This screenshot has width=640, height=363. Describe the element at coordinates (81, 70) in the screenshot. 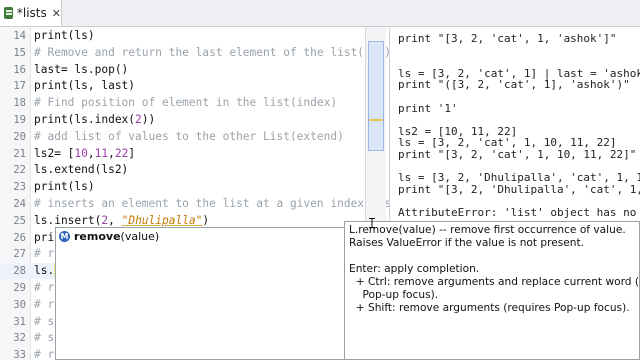

I see `code-text: last= ls.pop()` at that location.